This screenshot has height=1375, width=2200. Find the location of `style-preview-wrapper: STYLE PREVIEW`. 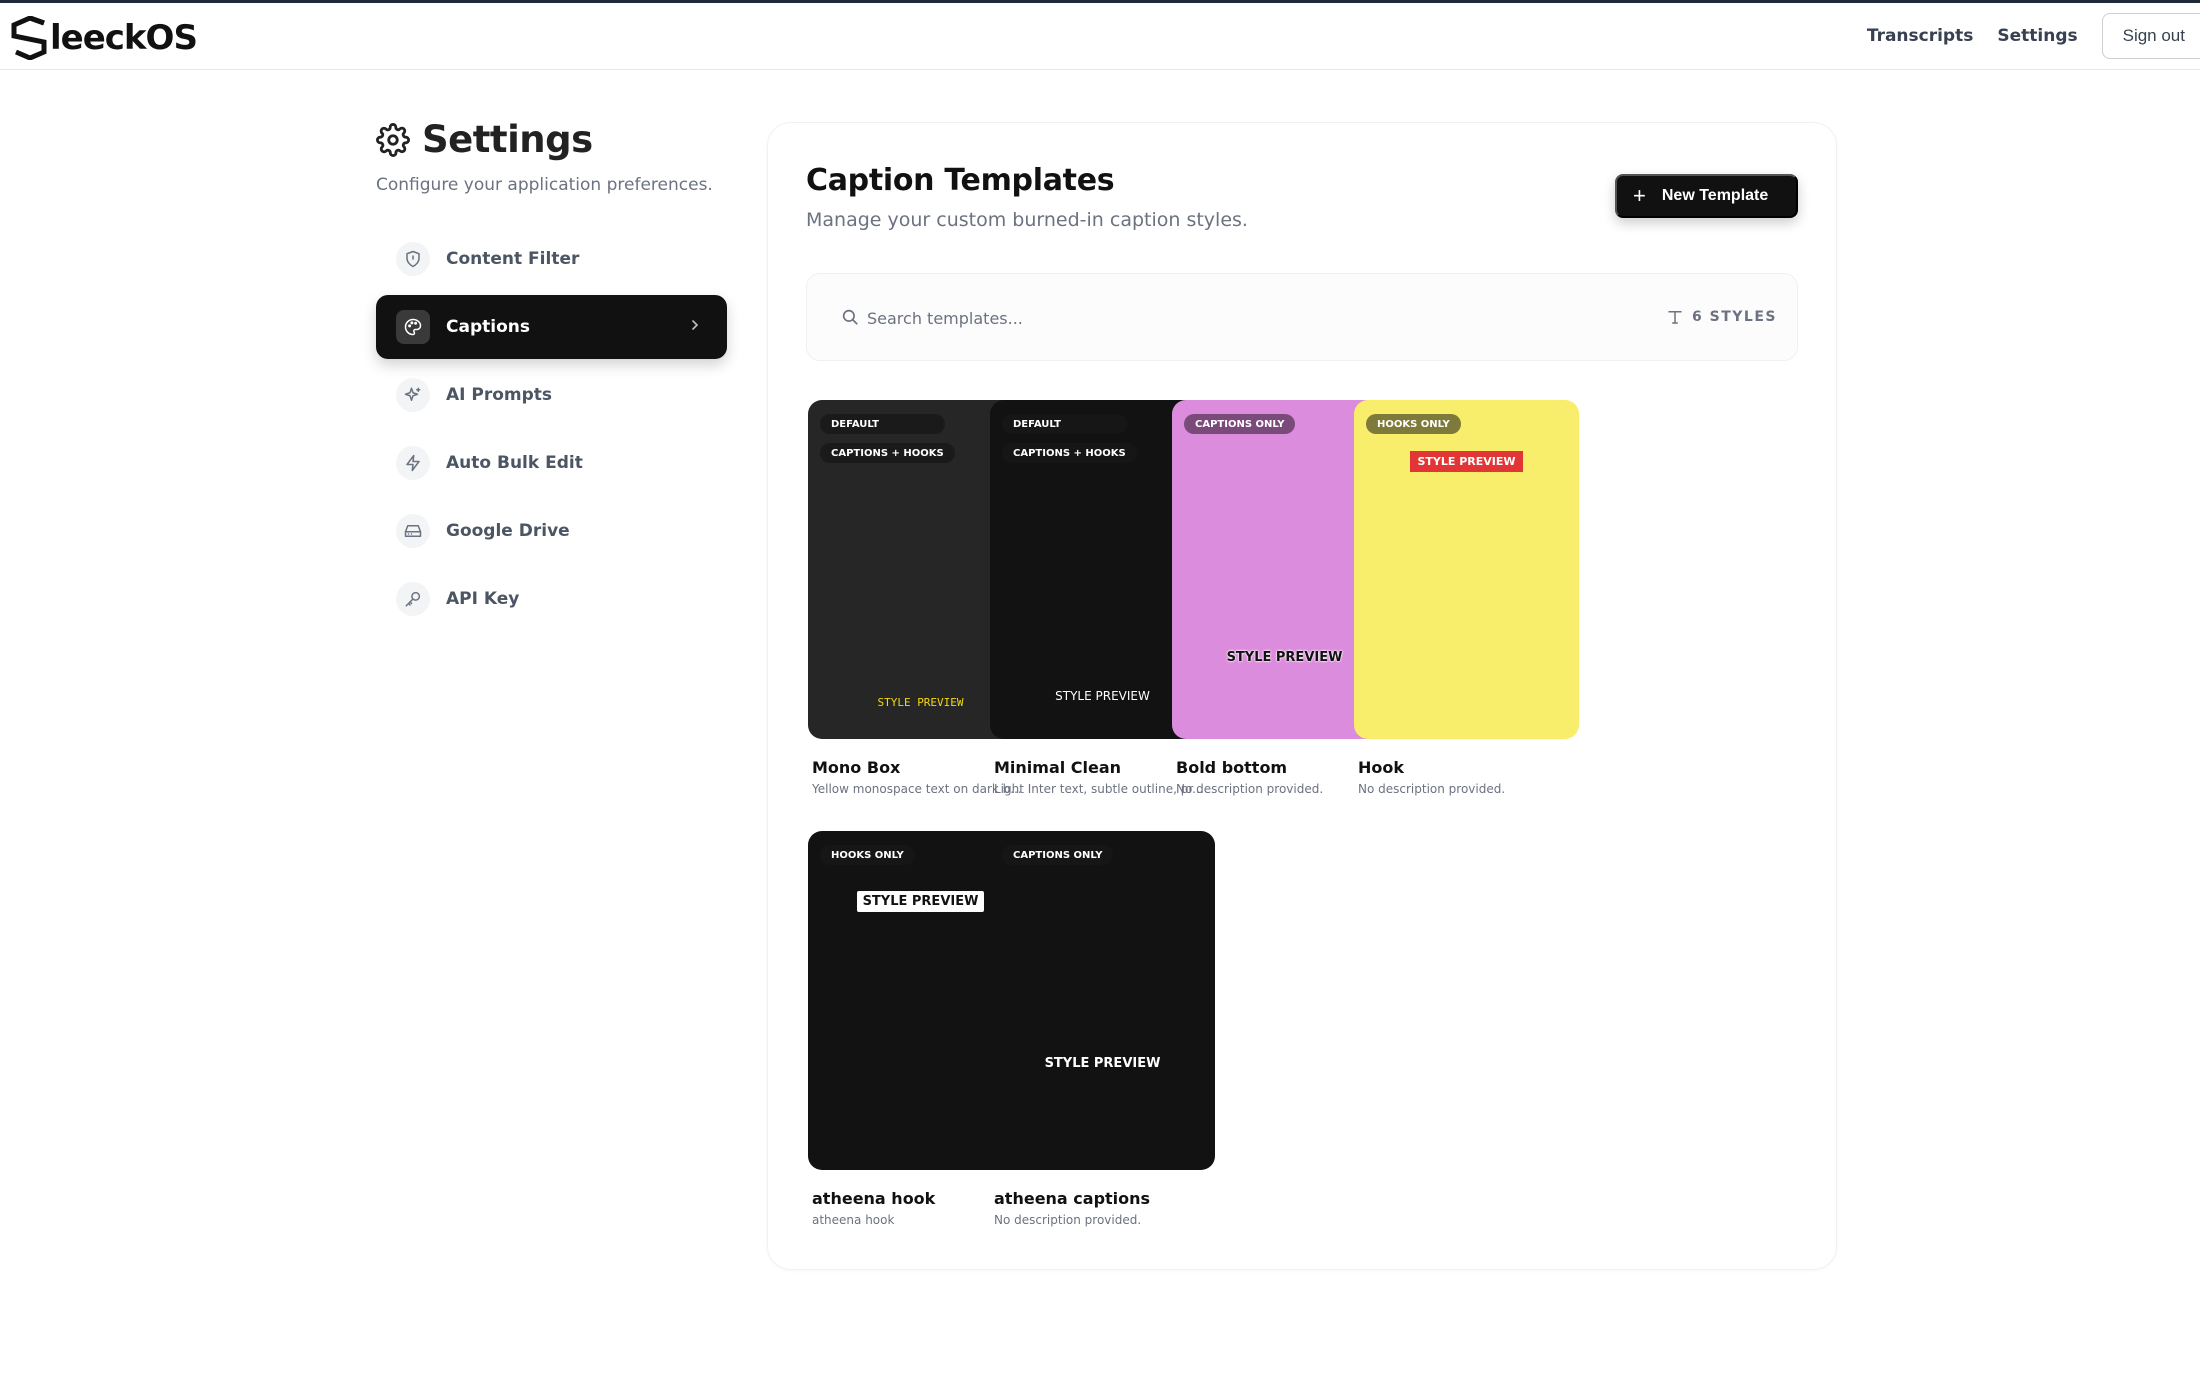

style-preview-wrapper: STYLE PREVIEW is located at coordinates (1466, 461).